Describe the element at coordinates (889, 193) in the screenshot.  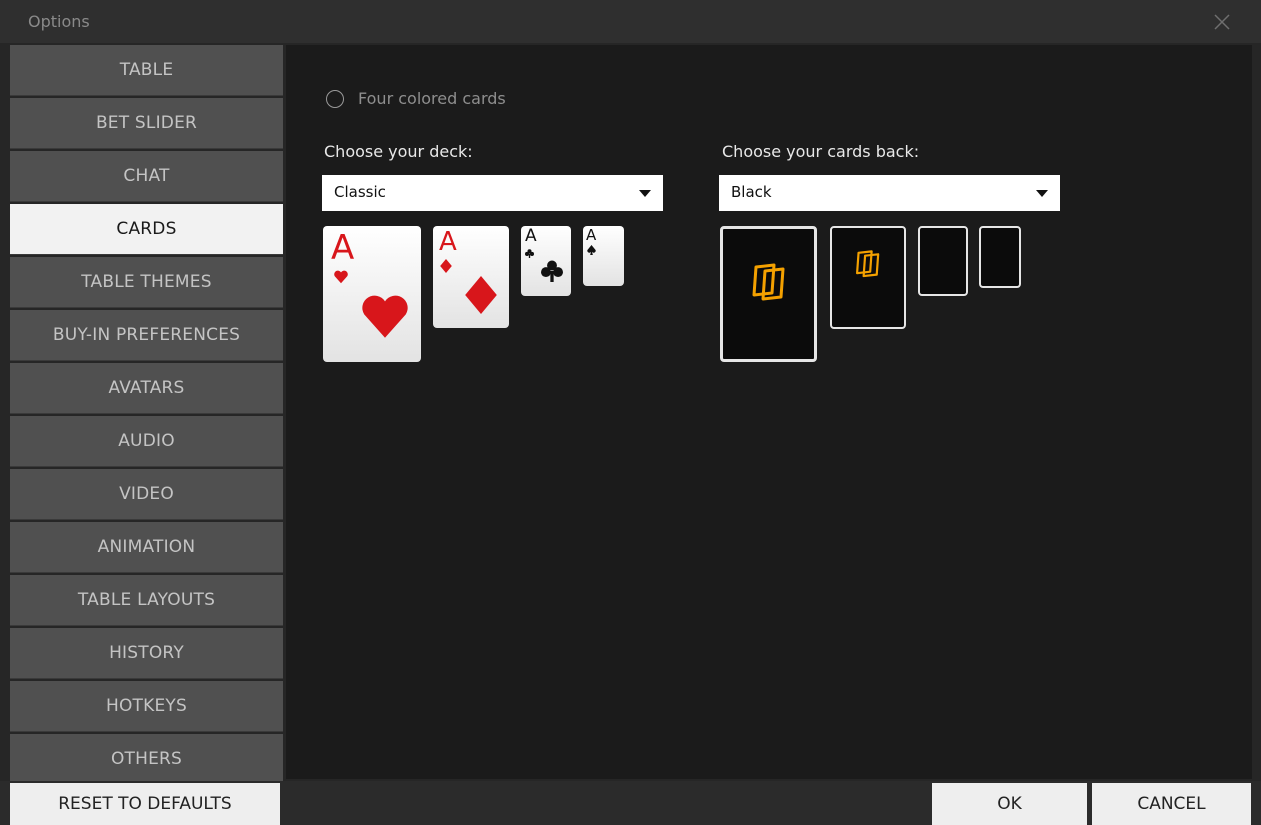
I see `cards-back-select: Black` at that location.